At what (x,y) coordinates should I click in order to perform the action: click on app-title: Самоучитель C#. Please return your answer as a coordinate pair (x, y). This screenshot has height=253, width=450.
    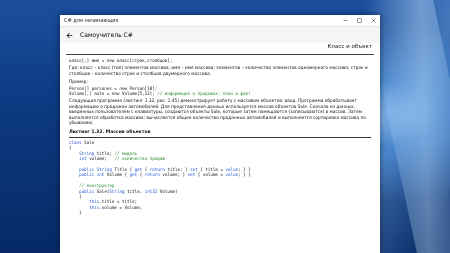
    Looking at the image, I should click on (106, 35).